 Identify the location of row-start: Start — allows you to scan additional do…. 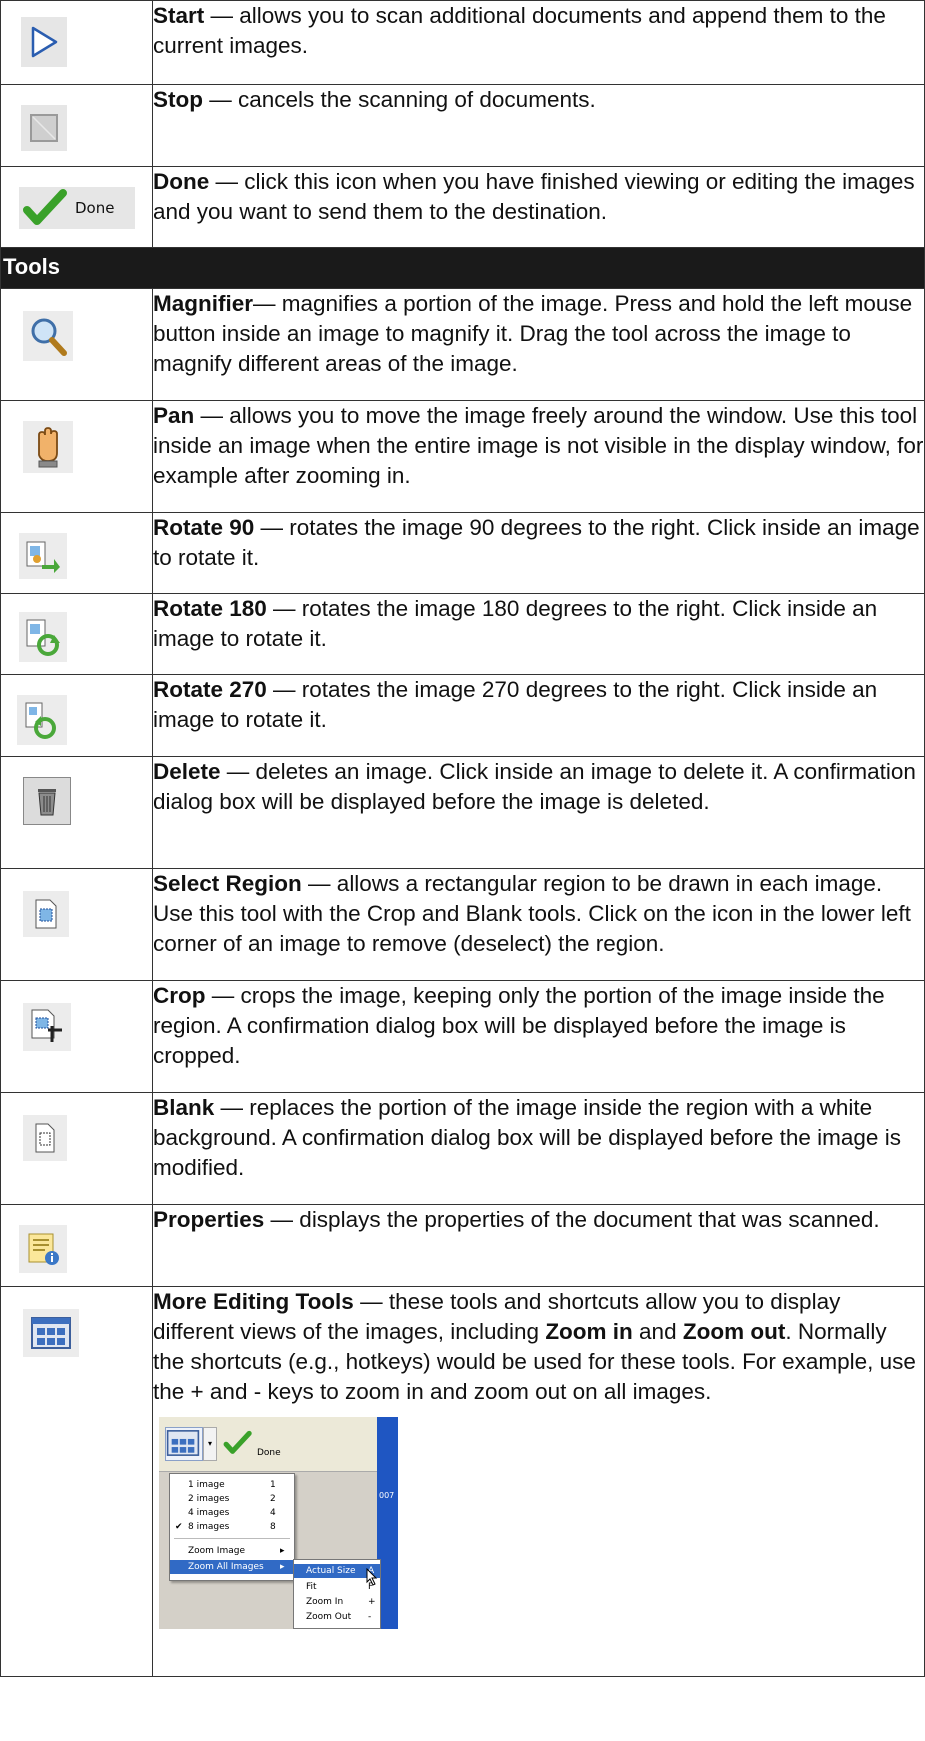
(462, 42).